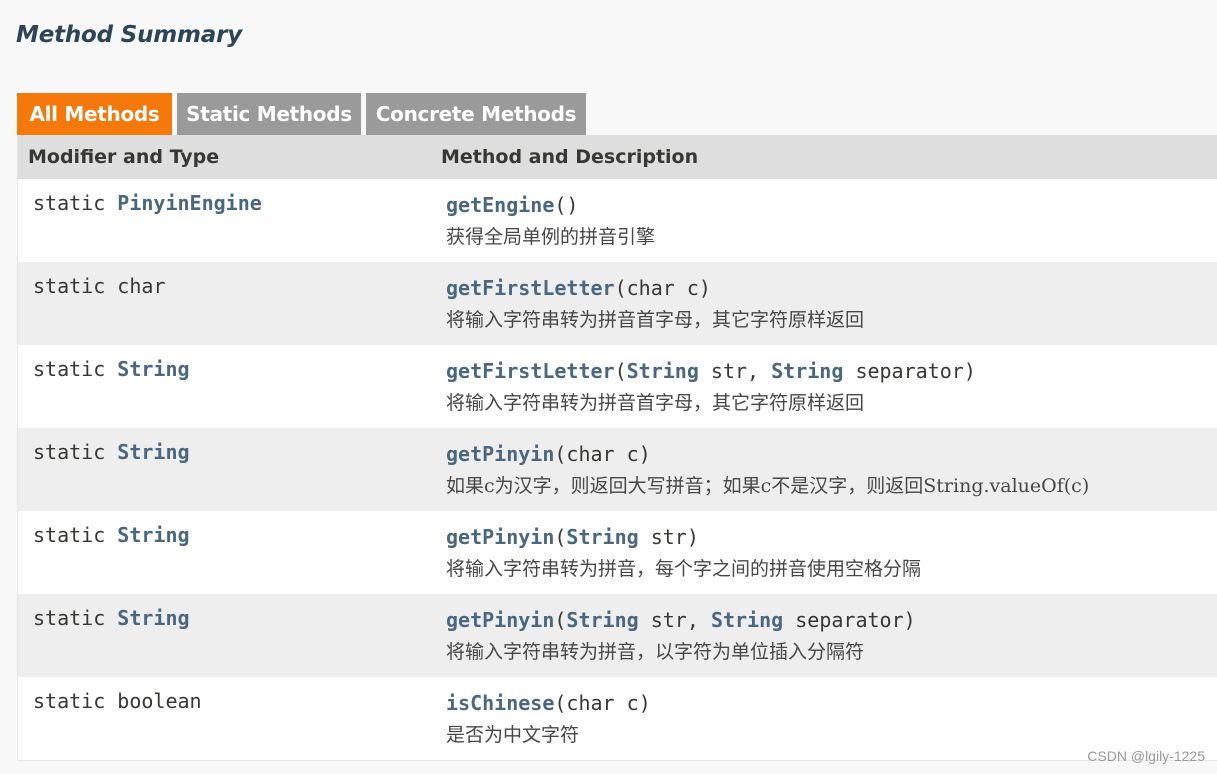 The width and height of the screenshot is (1217, 774). What do you see at coordinates (500, 703) in the screenshot?
I see `method-name-link: isChinese` at bounding box center [500, 703].